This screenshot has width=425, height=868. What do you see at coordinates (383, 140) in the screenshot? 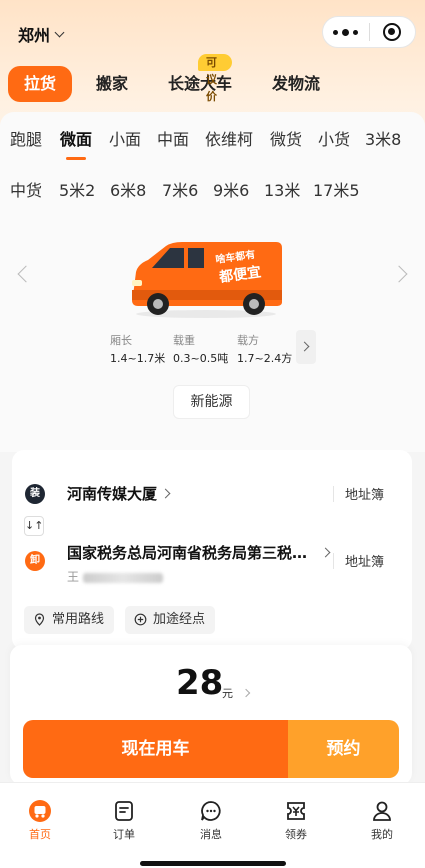
I see `vehicle-tab: 3米8` at bounding box center [383, 140].